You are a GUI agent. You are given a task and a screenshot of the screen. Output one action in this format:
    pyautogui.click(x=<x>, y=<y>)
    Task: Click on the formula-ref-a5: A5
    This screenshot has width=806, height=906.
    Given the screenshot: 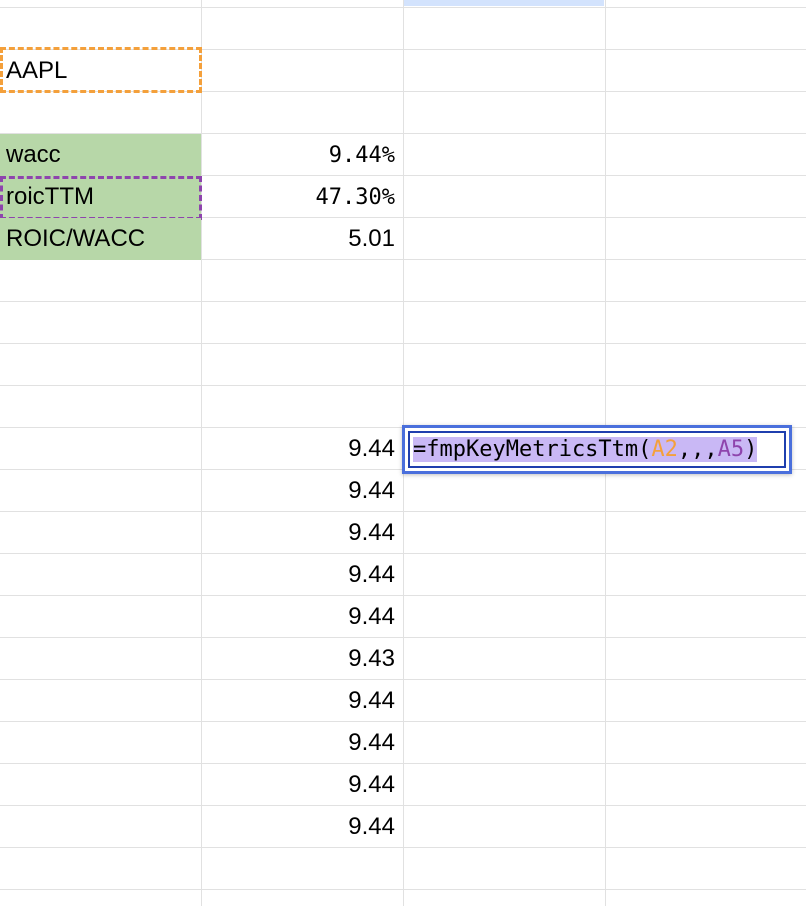 What is the action you would take?
    pyautogui.click(x=731, y=449)
    